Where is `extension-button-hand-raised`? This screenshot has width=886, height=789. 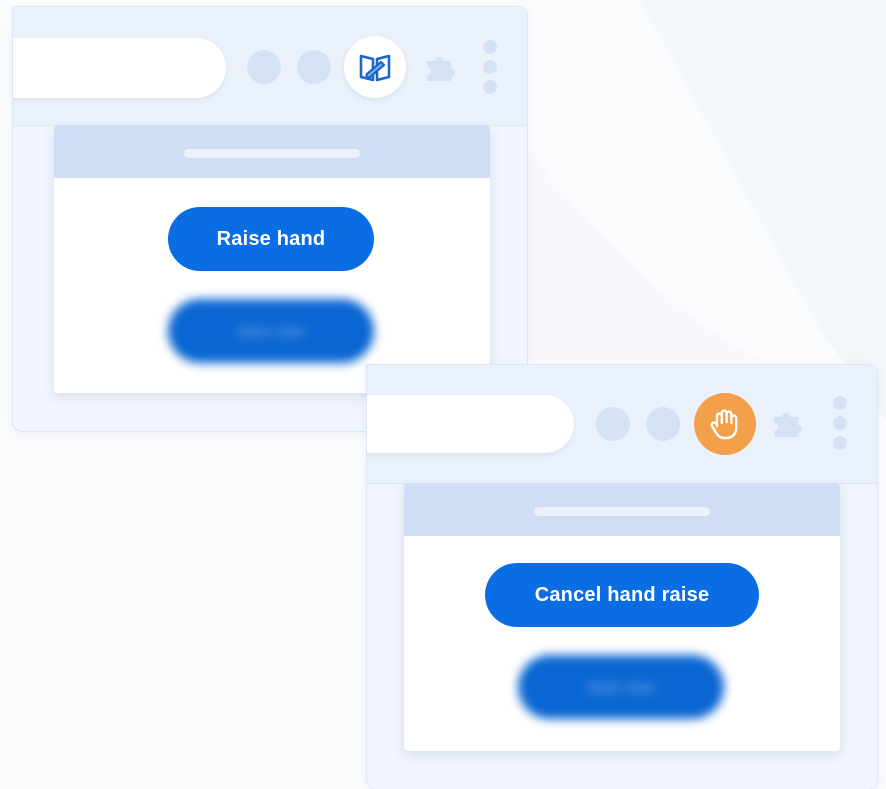
extension-button-hand-raised is located at coordinates (725, 424).